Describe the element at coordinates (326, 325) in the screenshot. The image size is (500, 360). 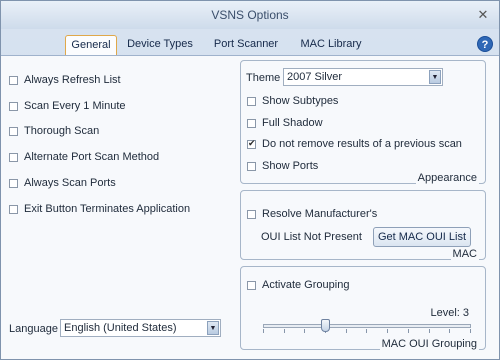
I see `level-slider-thumb` at that location.